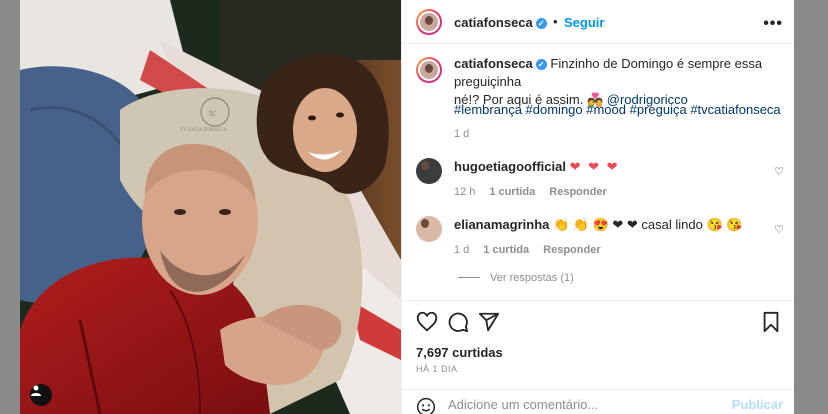 This screenshot has width=828, height=414. I want to click on author-username: catiafonseca ✓, so click(500, 22).